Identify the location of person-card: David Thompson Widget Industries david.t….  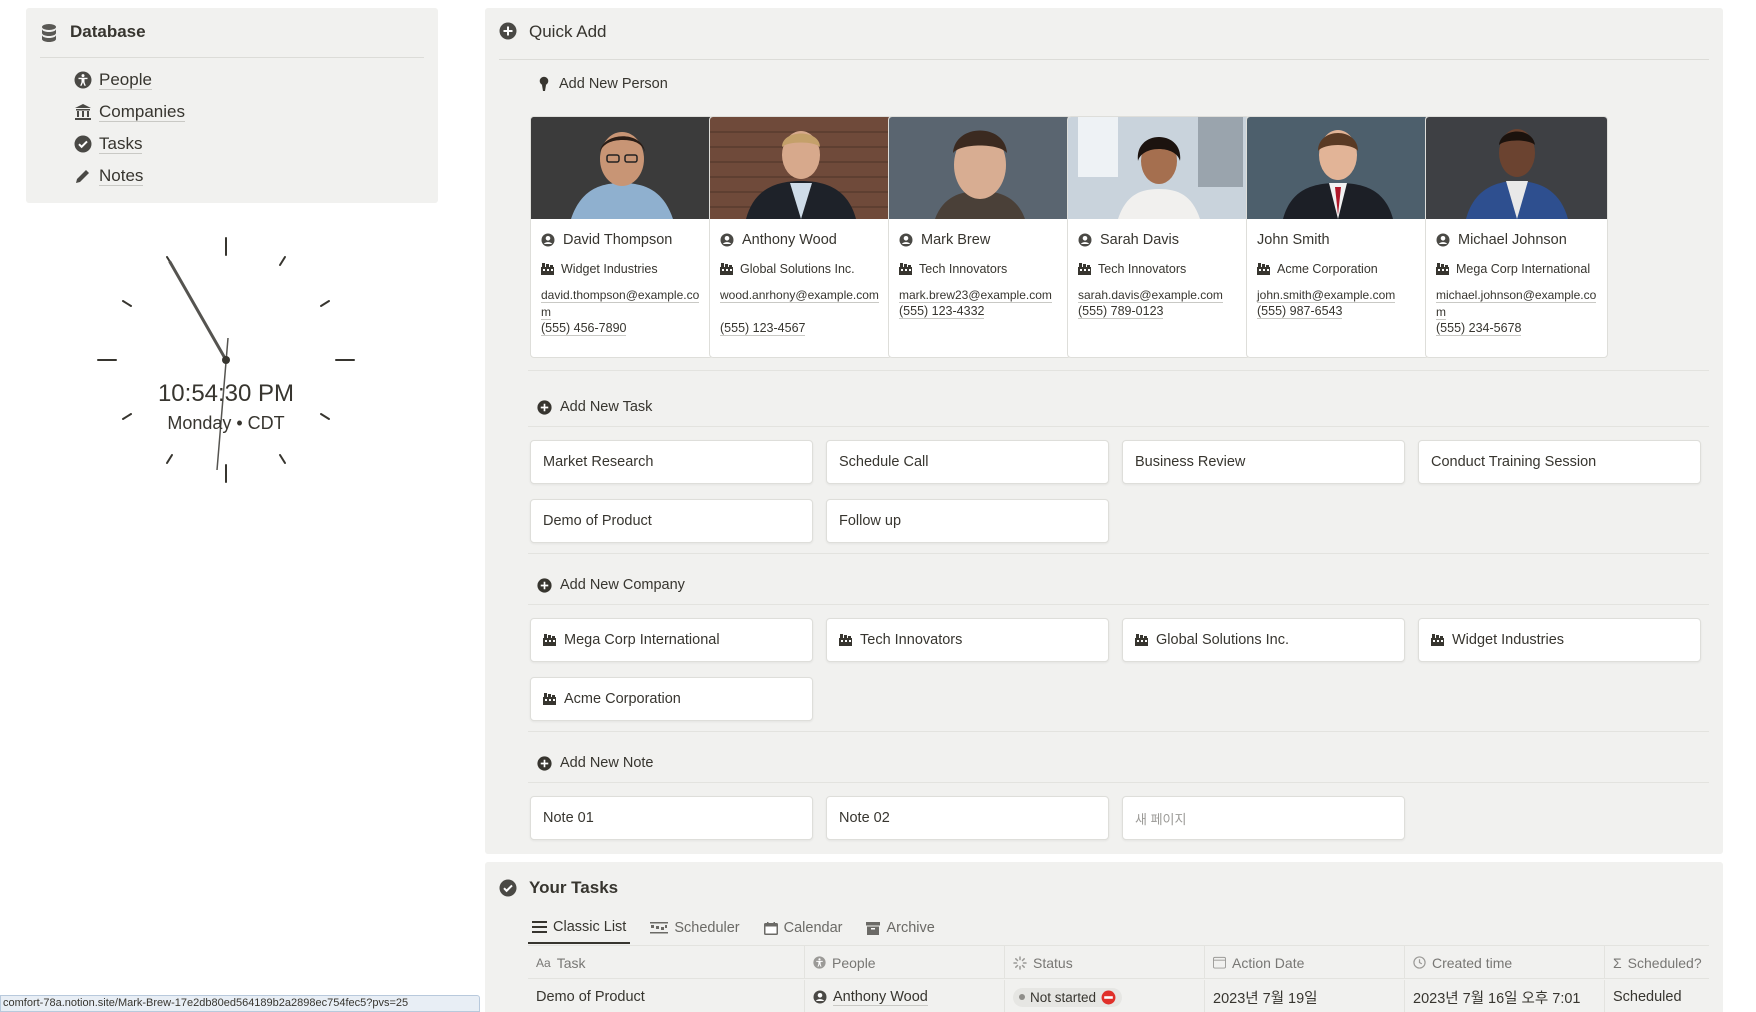
(621, 237).